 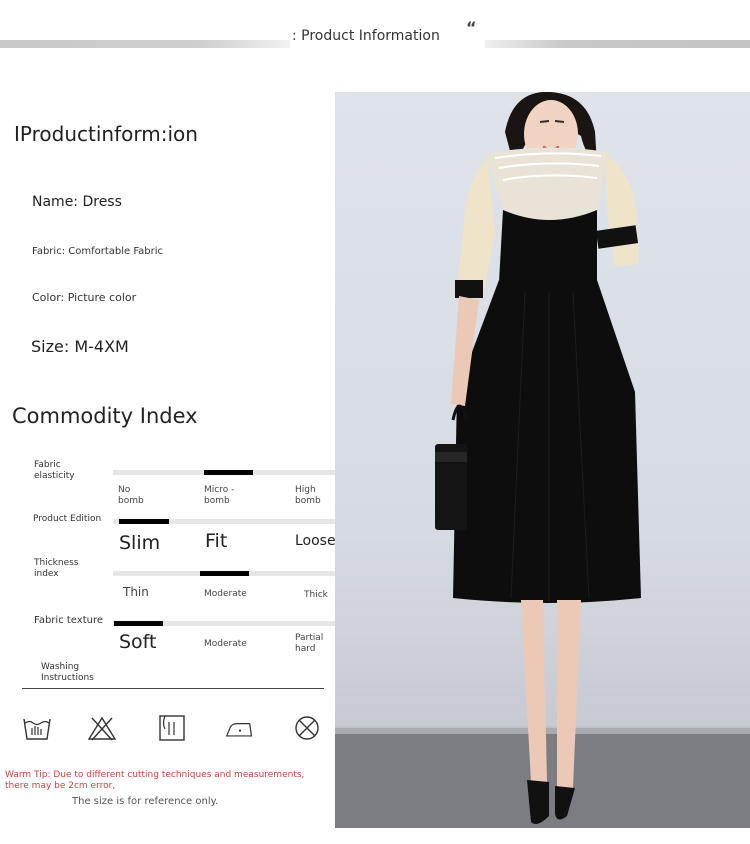 What do you see at coordinates (138, 642) in the screenshot?
I see `index-option: Soft` at bounding box center [138, 642].